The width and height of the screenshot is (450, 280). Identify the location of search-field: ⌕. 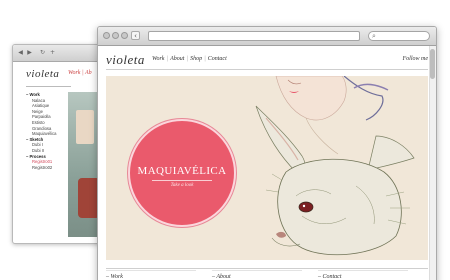
(399, 36).